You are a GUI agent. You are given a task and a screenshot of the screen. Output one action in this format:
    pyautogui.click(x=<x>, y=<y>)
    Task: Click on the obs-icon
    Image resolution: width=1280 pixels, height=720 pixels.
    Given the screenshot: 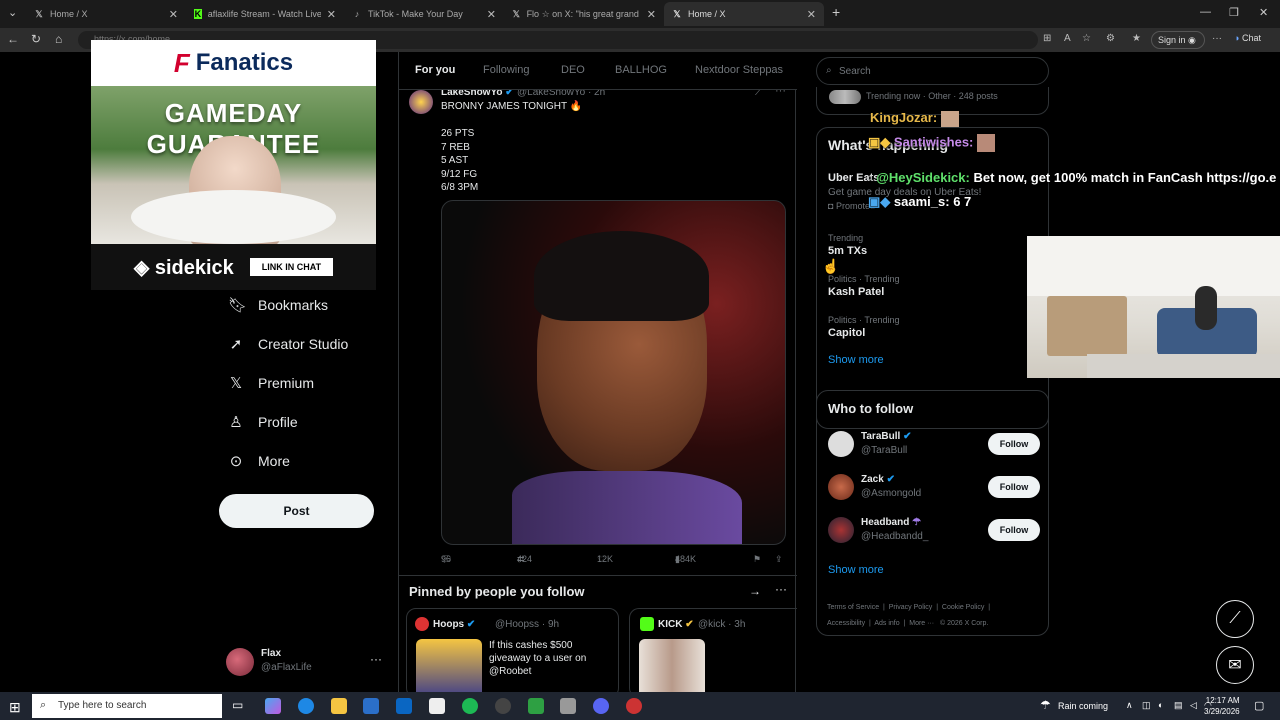 What is the action you would take?
    pyautogui.click(x=634, y=706)
    